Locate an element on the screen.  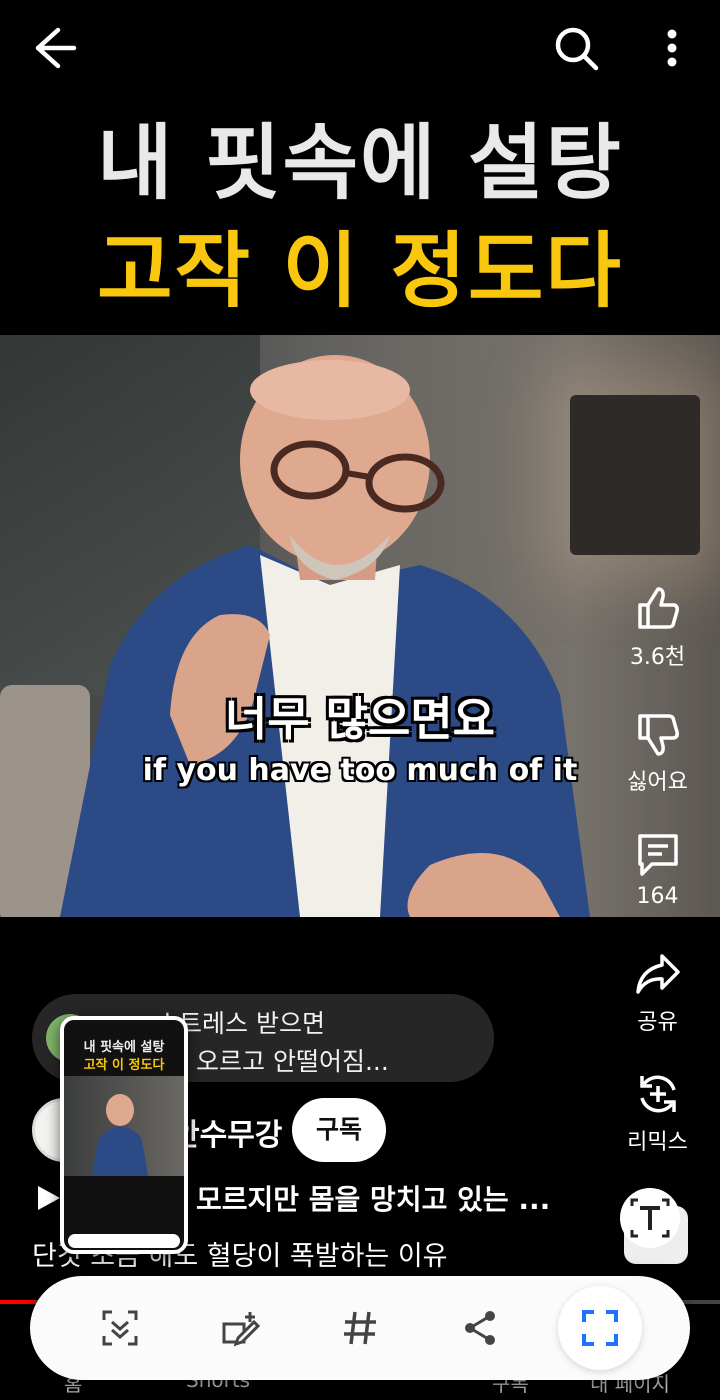
remix-button: 리믹스 is located at coordinates (657, 1113).